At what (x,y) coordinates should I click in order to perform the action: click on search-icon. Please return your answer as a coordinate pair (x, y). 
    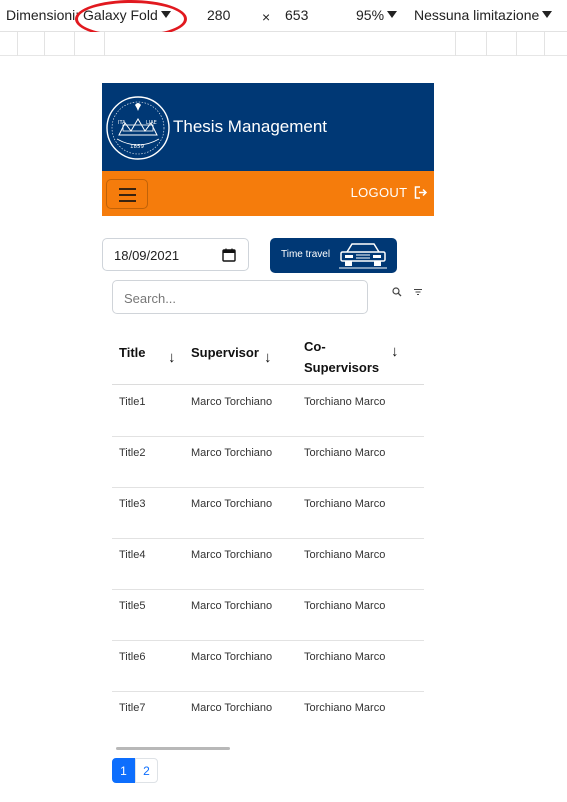
    Looking at the image, I should click on (397, 292).